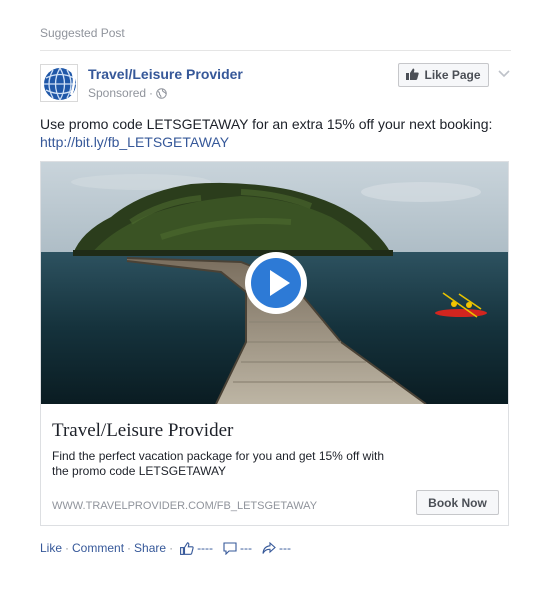 Image resolution: width=553 pixels, height=600 pixels. I want to click on header-divider, so click(275, 50).